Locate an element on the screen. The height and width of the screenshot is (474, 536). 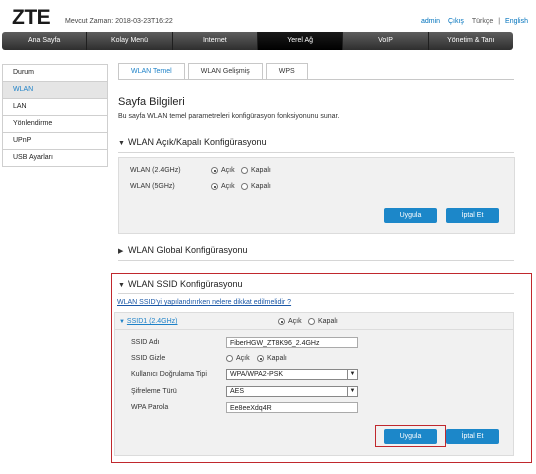
admin-link: admin is located at coordinates (430, 21).